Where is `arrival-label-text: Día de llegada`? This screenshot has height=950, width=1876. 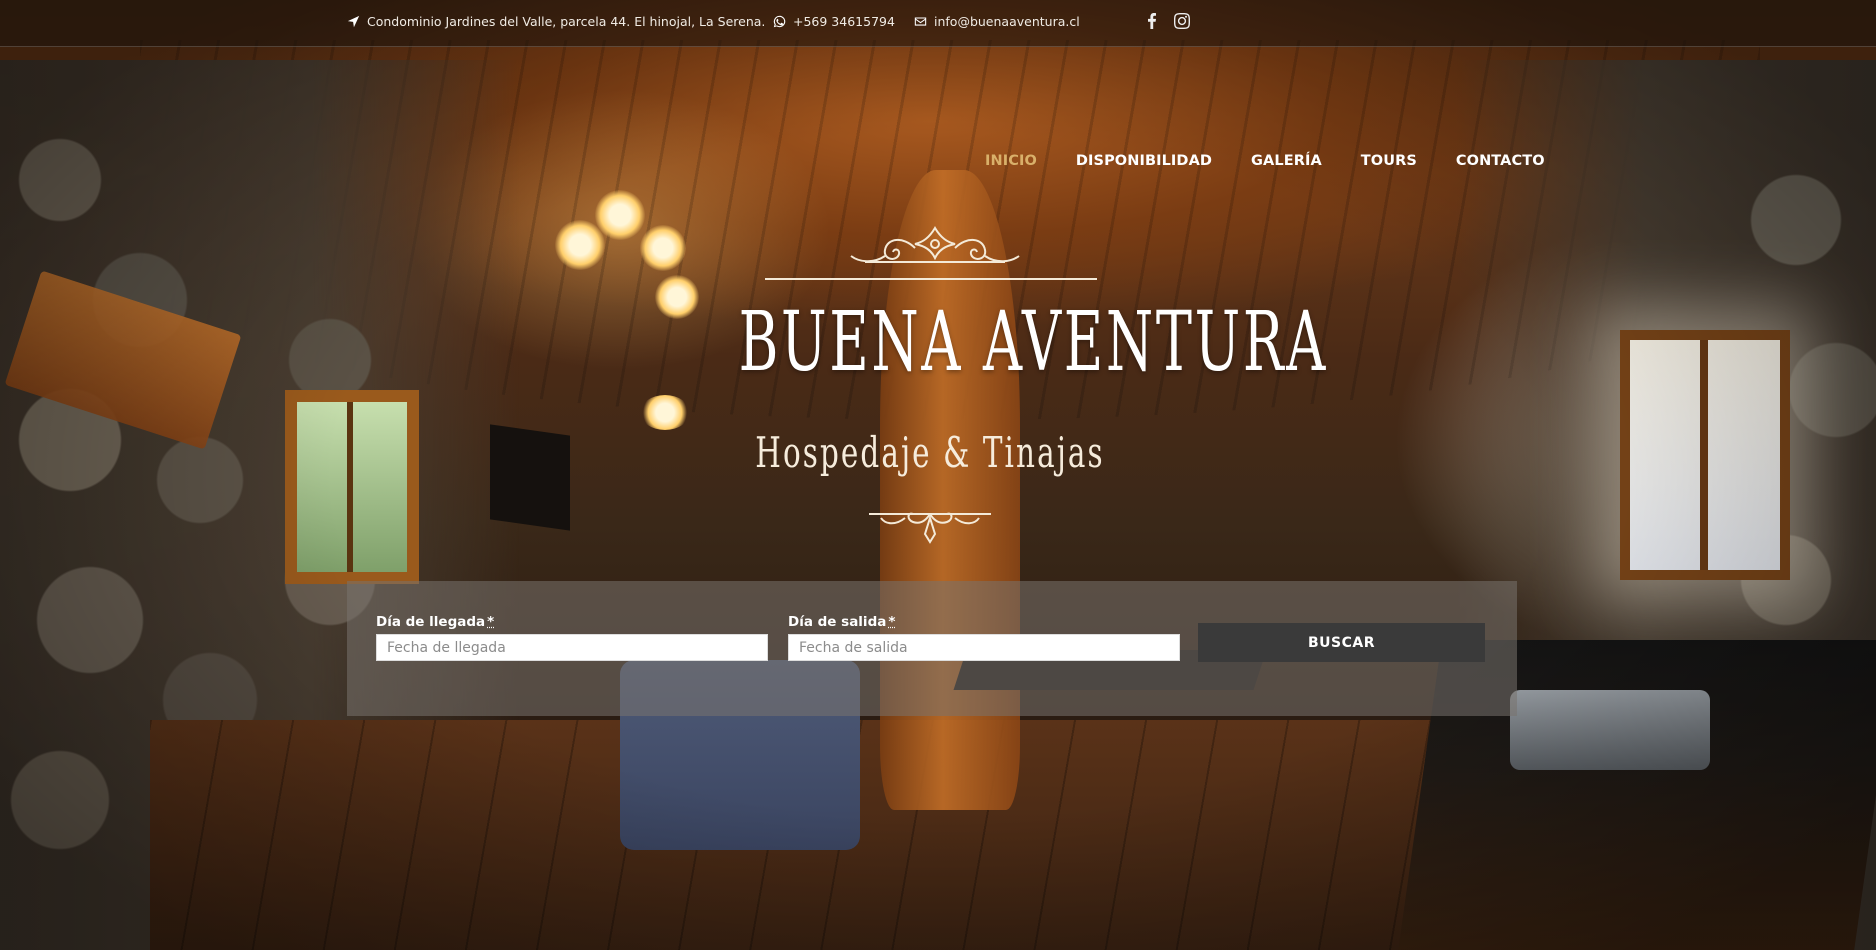 arrival-label-text: Día de llegada is located at coordinates (431, 622).